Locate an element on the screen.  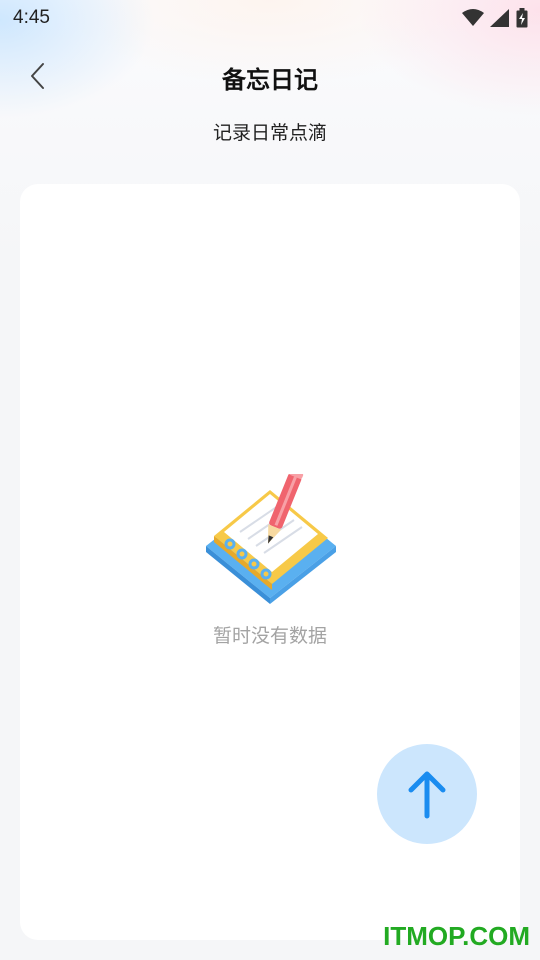
page-title: 备忘日记 is located at coordinates (270, 80).